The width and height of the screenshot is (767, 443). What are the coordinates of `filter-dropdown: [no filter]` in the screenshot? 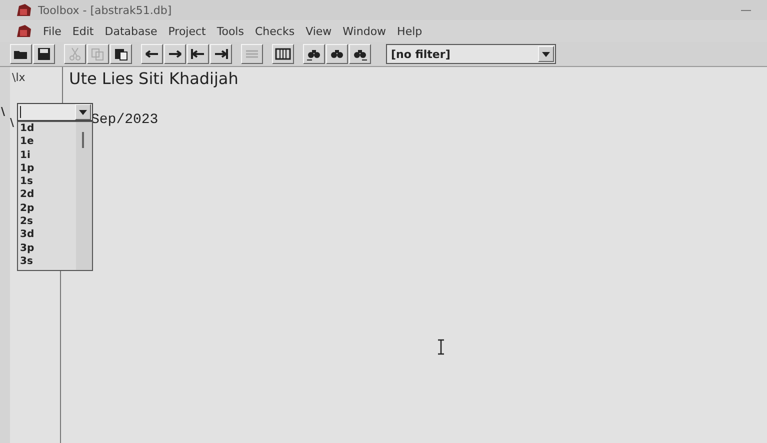 It's located at (471, 54).